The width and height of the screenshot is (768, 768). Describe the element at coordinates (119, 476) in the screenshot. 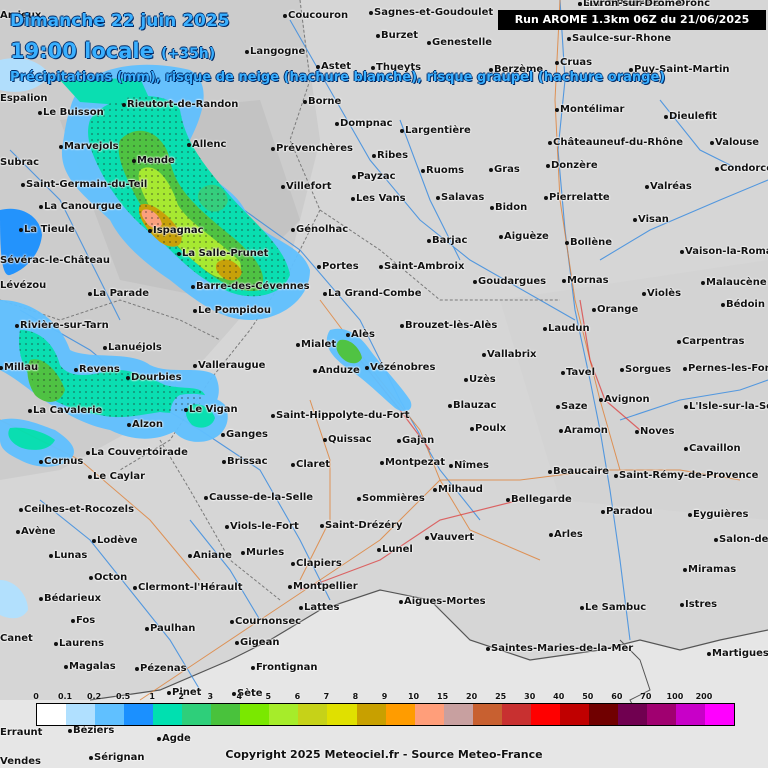

I see `town-label: Le Caylar` at that location.